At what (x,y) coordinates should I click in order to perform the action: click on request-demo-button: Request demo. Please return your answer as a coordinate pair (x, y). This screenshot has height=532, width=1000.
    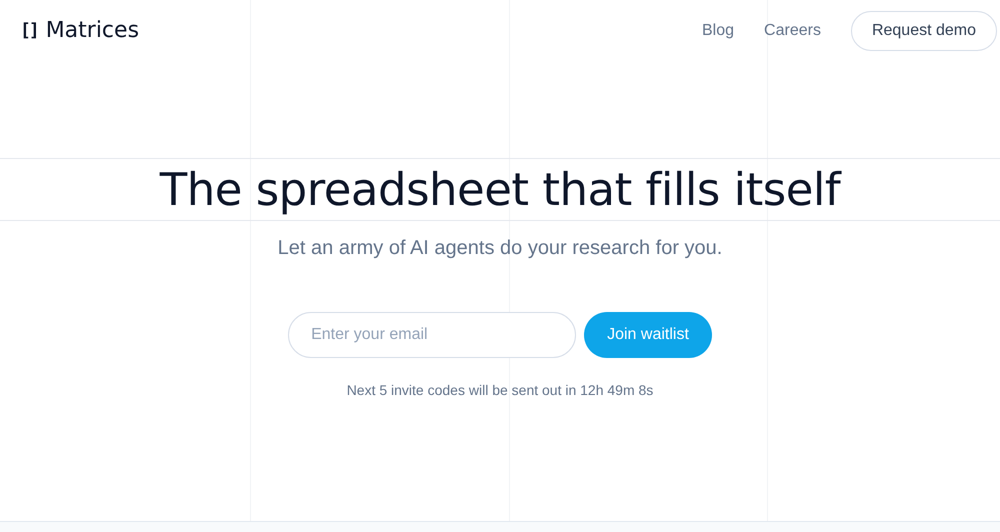
    Looking at the image, I should click on (923, 30).